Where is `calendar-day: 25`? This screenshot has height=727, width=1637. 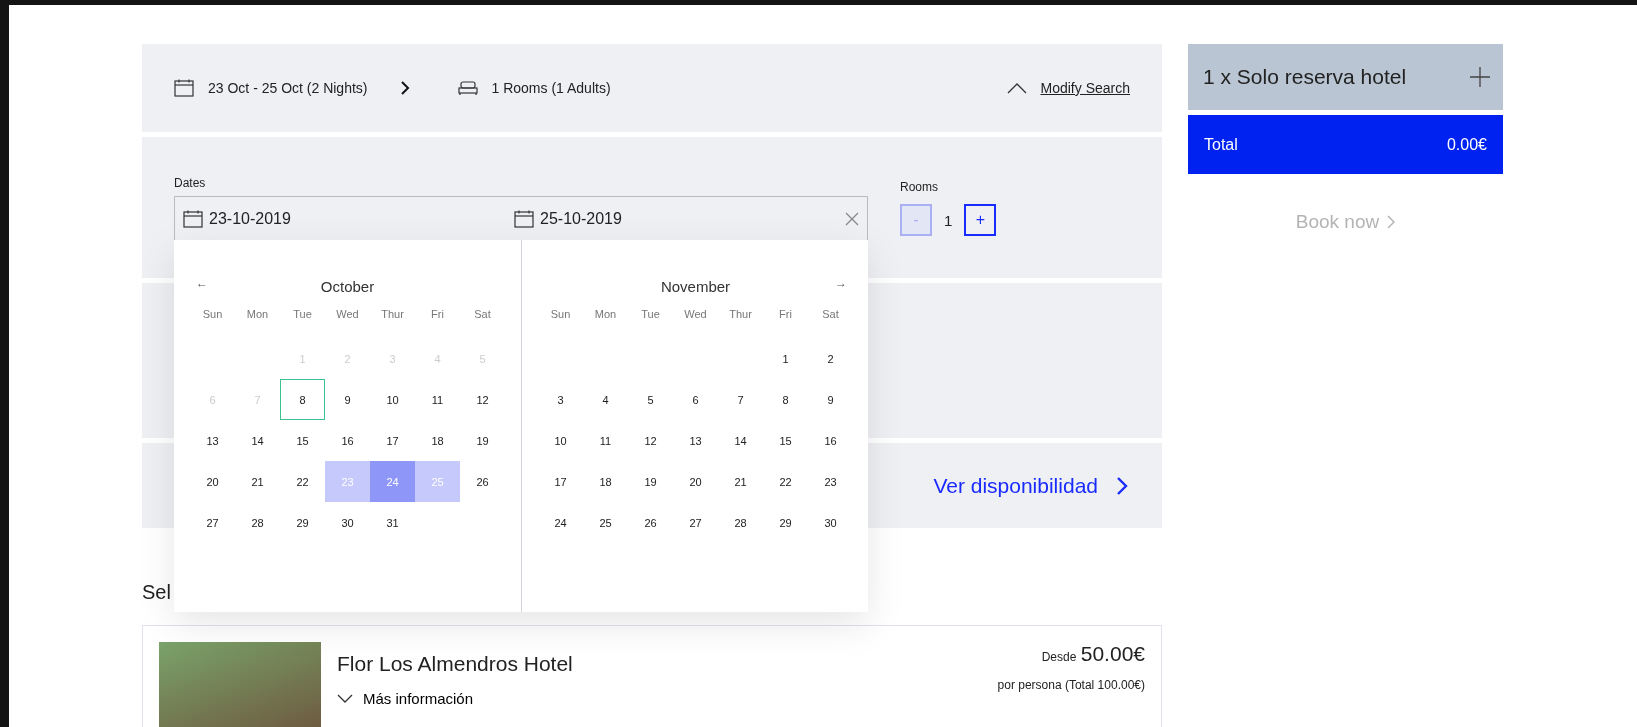
calendar-day: 25 is located at coordinates (605, 522).